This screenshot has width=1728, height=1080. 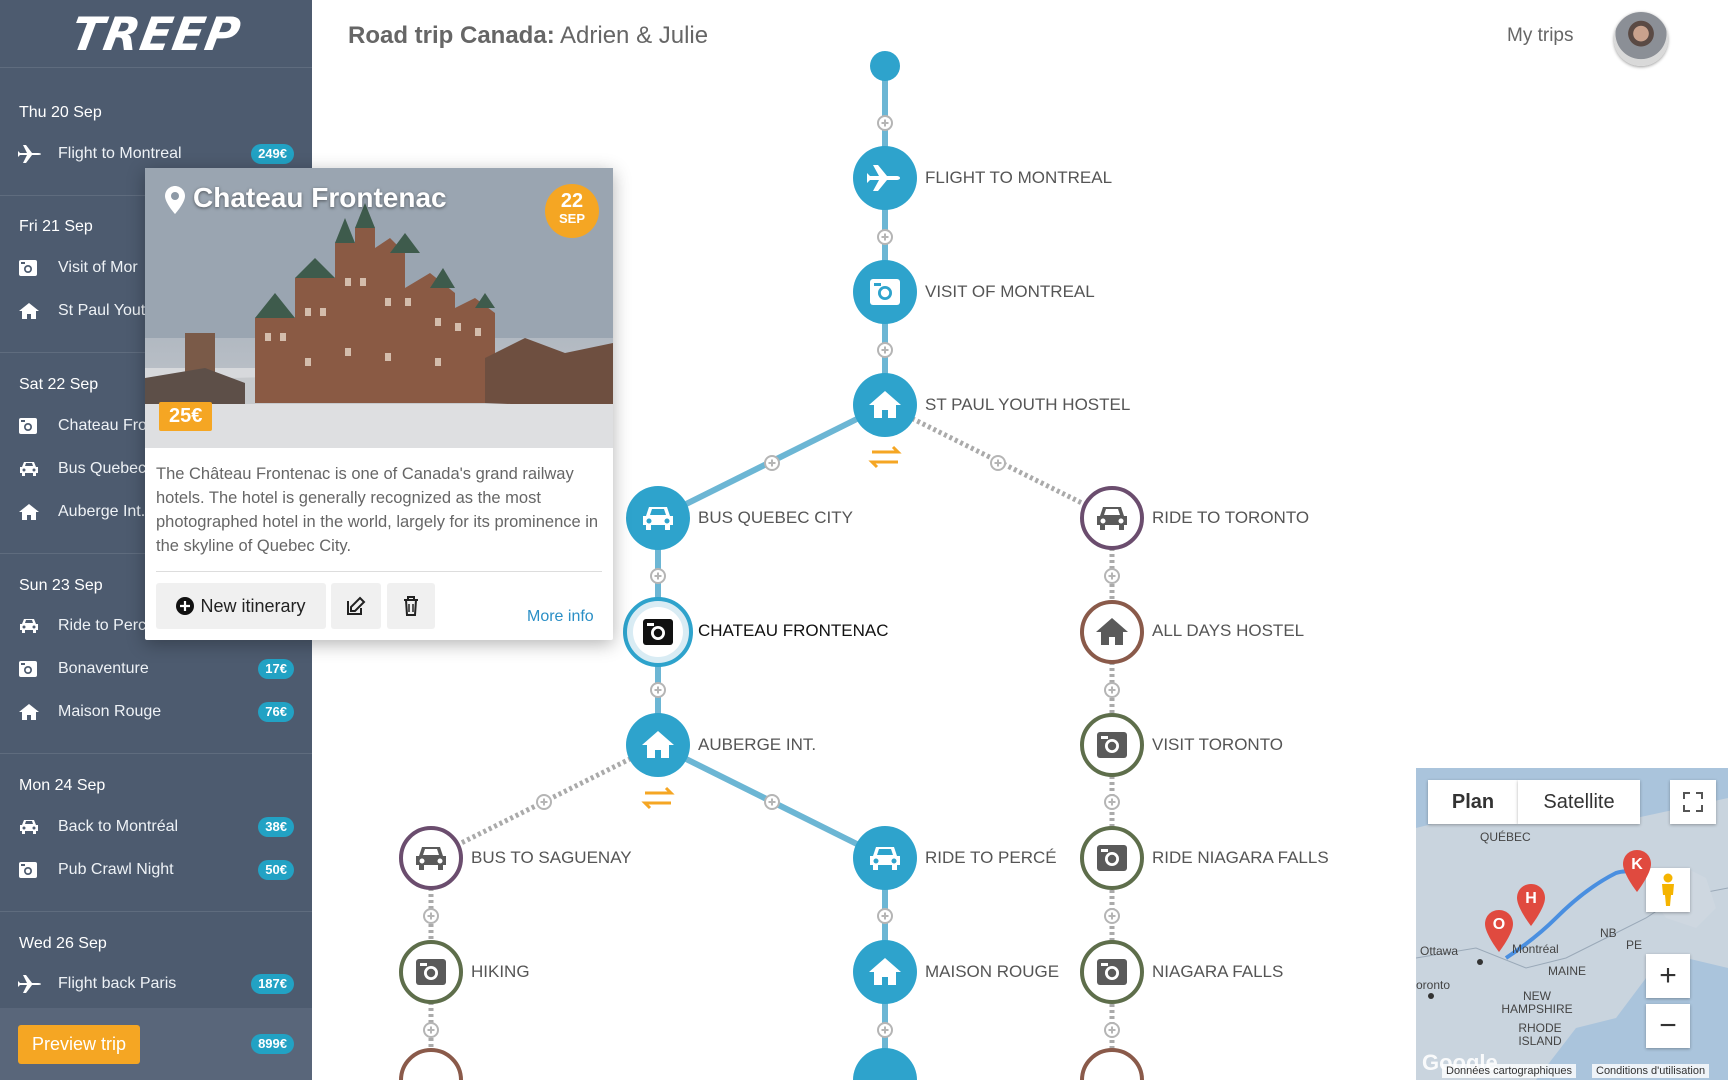 I want to click on new-itinerary-button: New itinerary, so click(x=241, y=606).